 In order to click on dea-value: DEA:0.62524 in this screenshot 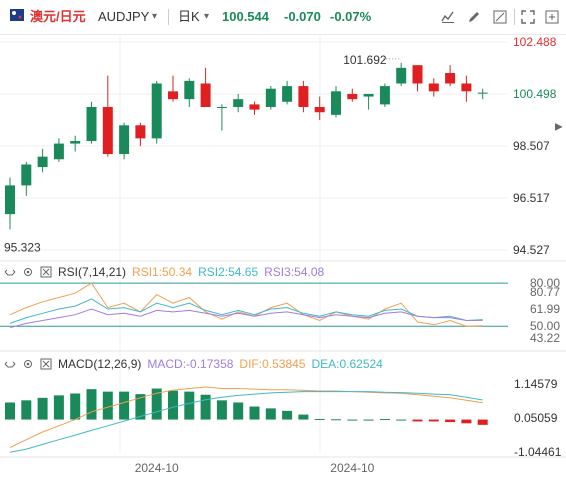, I will do `click(347, 364)`.